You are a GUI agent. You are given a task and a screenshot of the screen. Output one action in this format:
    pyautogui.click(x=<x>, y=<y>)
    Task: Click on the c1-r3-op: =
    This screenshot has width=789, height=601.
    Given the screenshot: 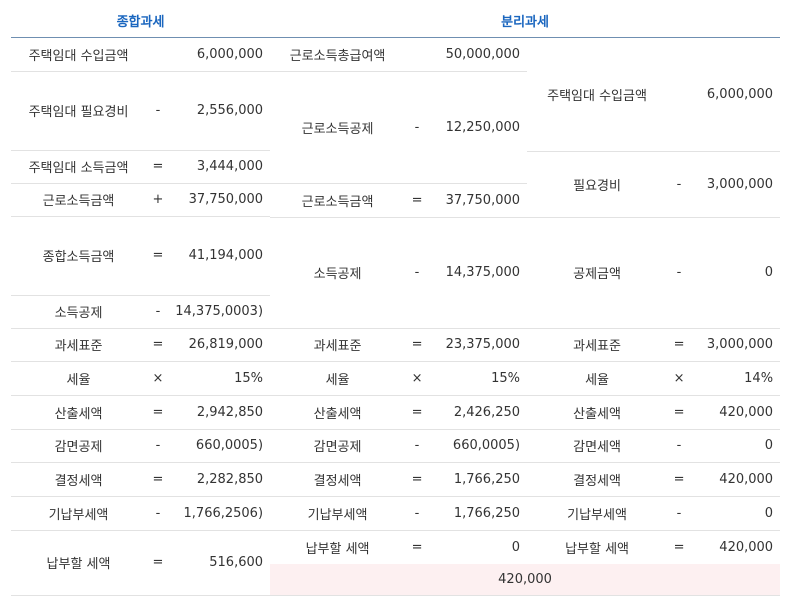 What is the action you would take?
    pyautogui.click(x=158, y=167)
    